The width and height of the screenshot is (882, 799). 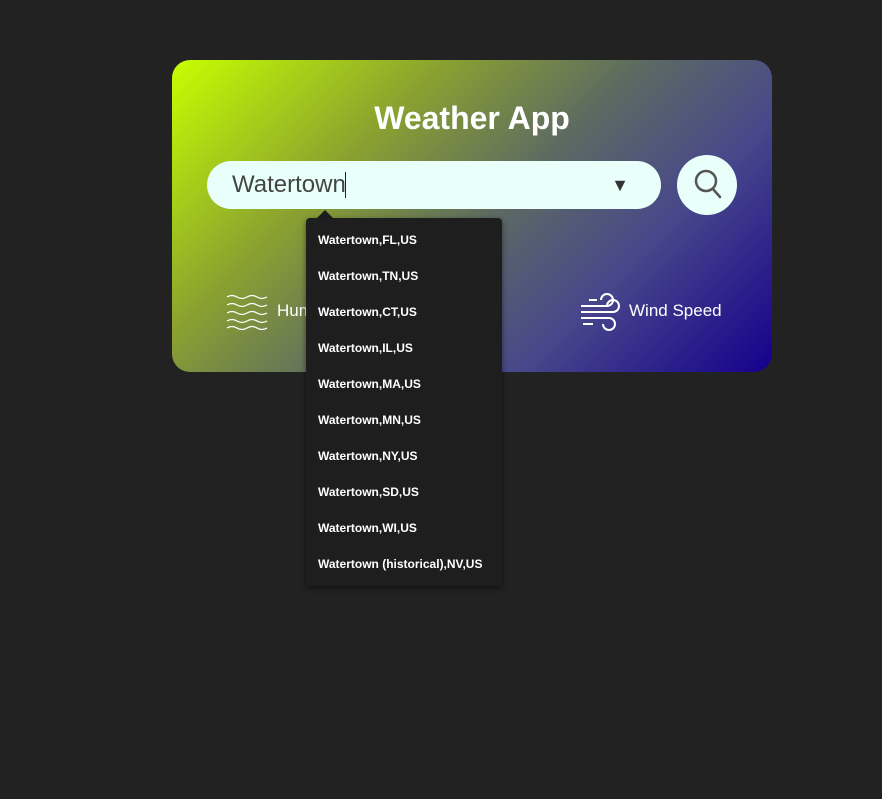 I want to click on suggestion-item: Watertown (historical),NV,US, so click(x=400, y=572).